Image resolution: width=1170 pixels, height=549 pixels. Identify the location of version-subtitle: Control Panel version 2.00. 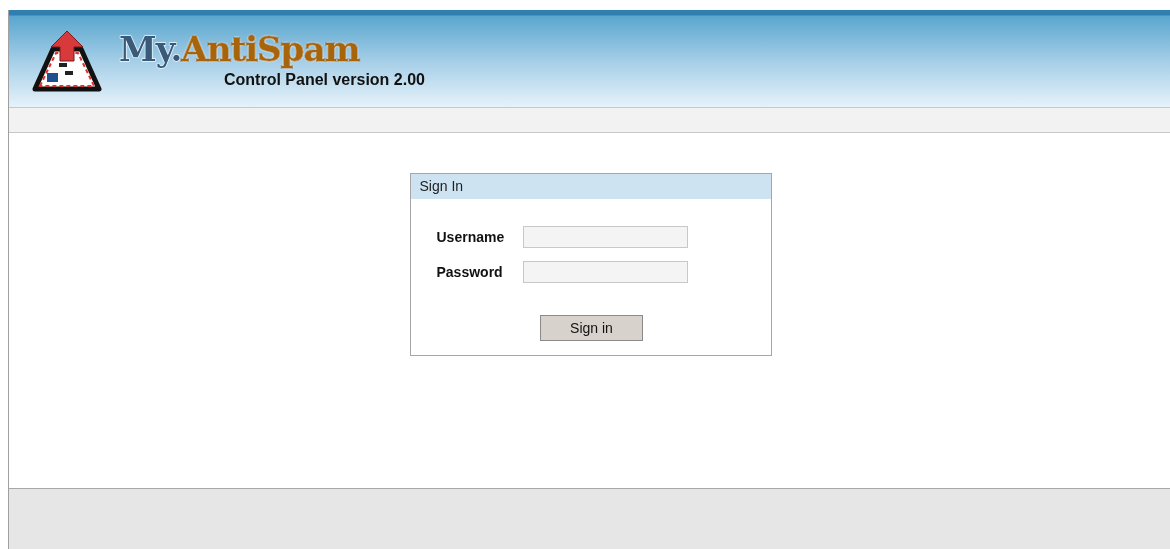
(324, 80).